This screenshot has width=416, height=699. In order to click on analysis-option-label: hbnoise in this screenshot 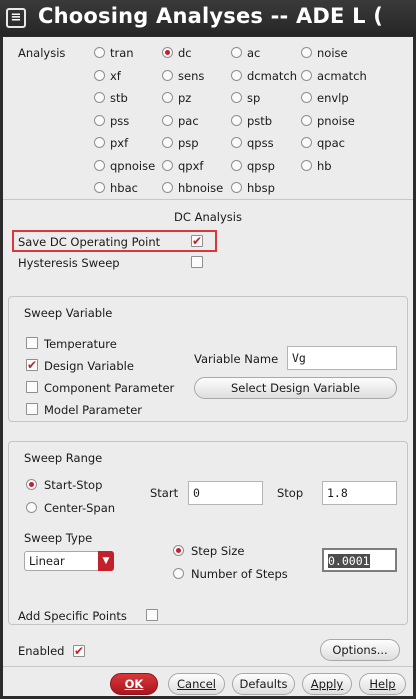, I will do `click(201, 188)`.